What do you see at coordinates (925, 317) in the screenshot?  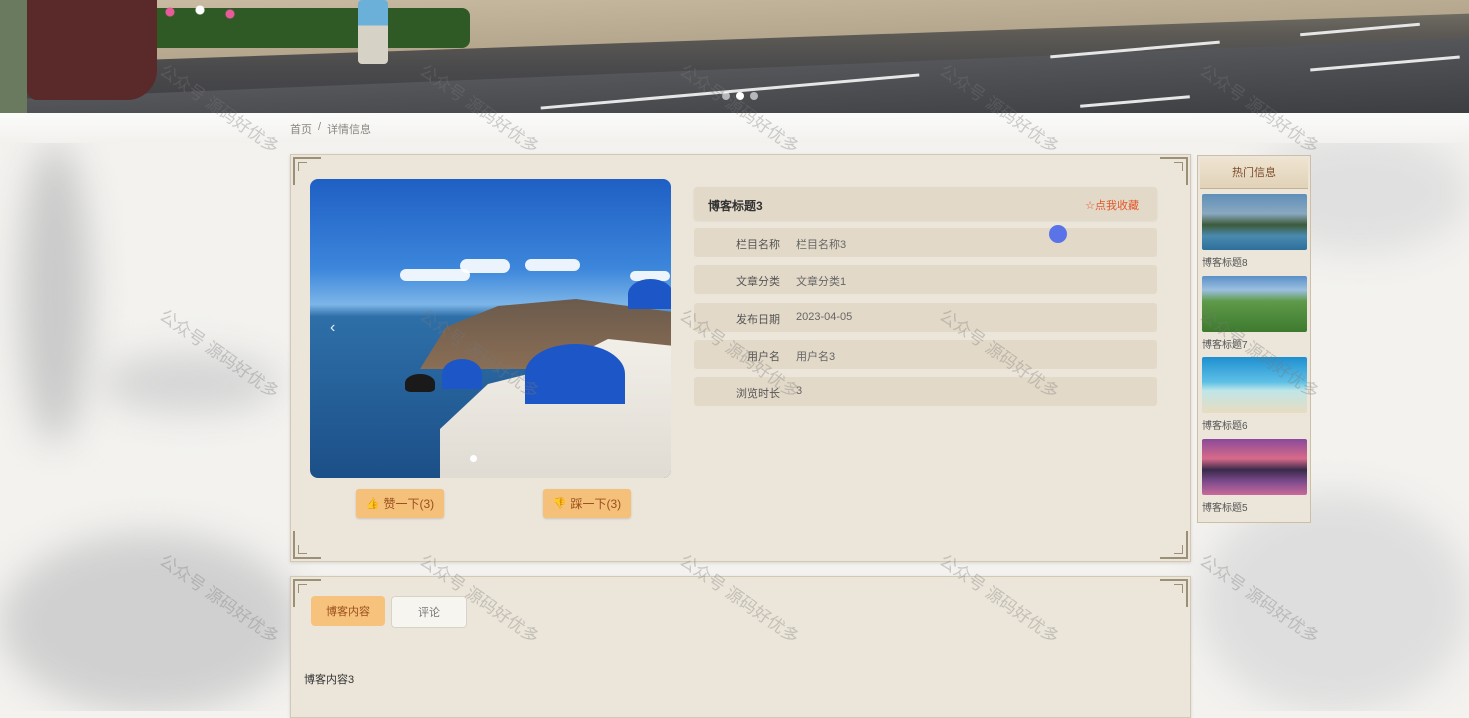 I see `info-row: 发布日期 2023-04-05` at bounding box center [925, 317].